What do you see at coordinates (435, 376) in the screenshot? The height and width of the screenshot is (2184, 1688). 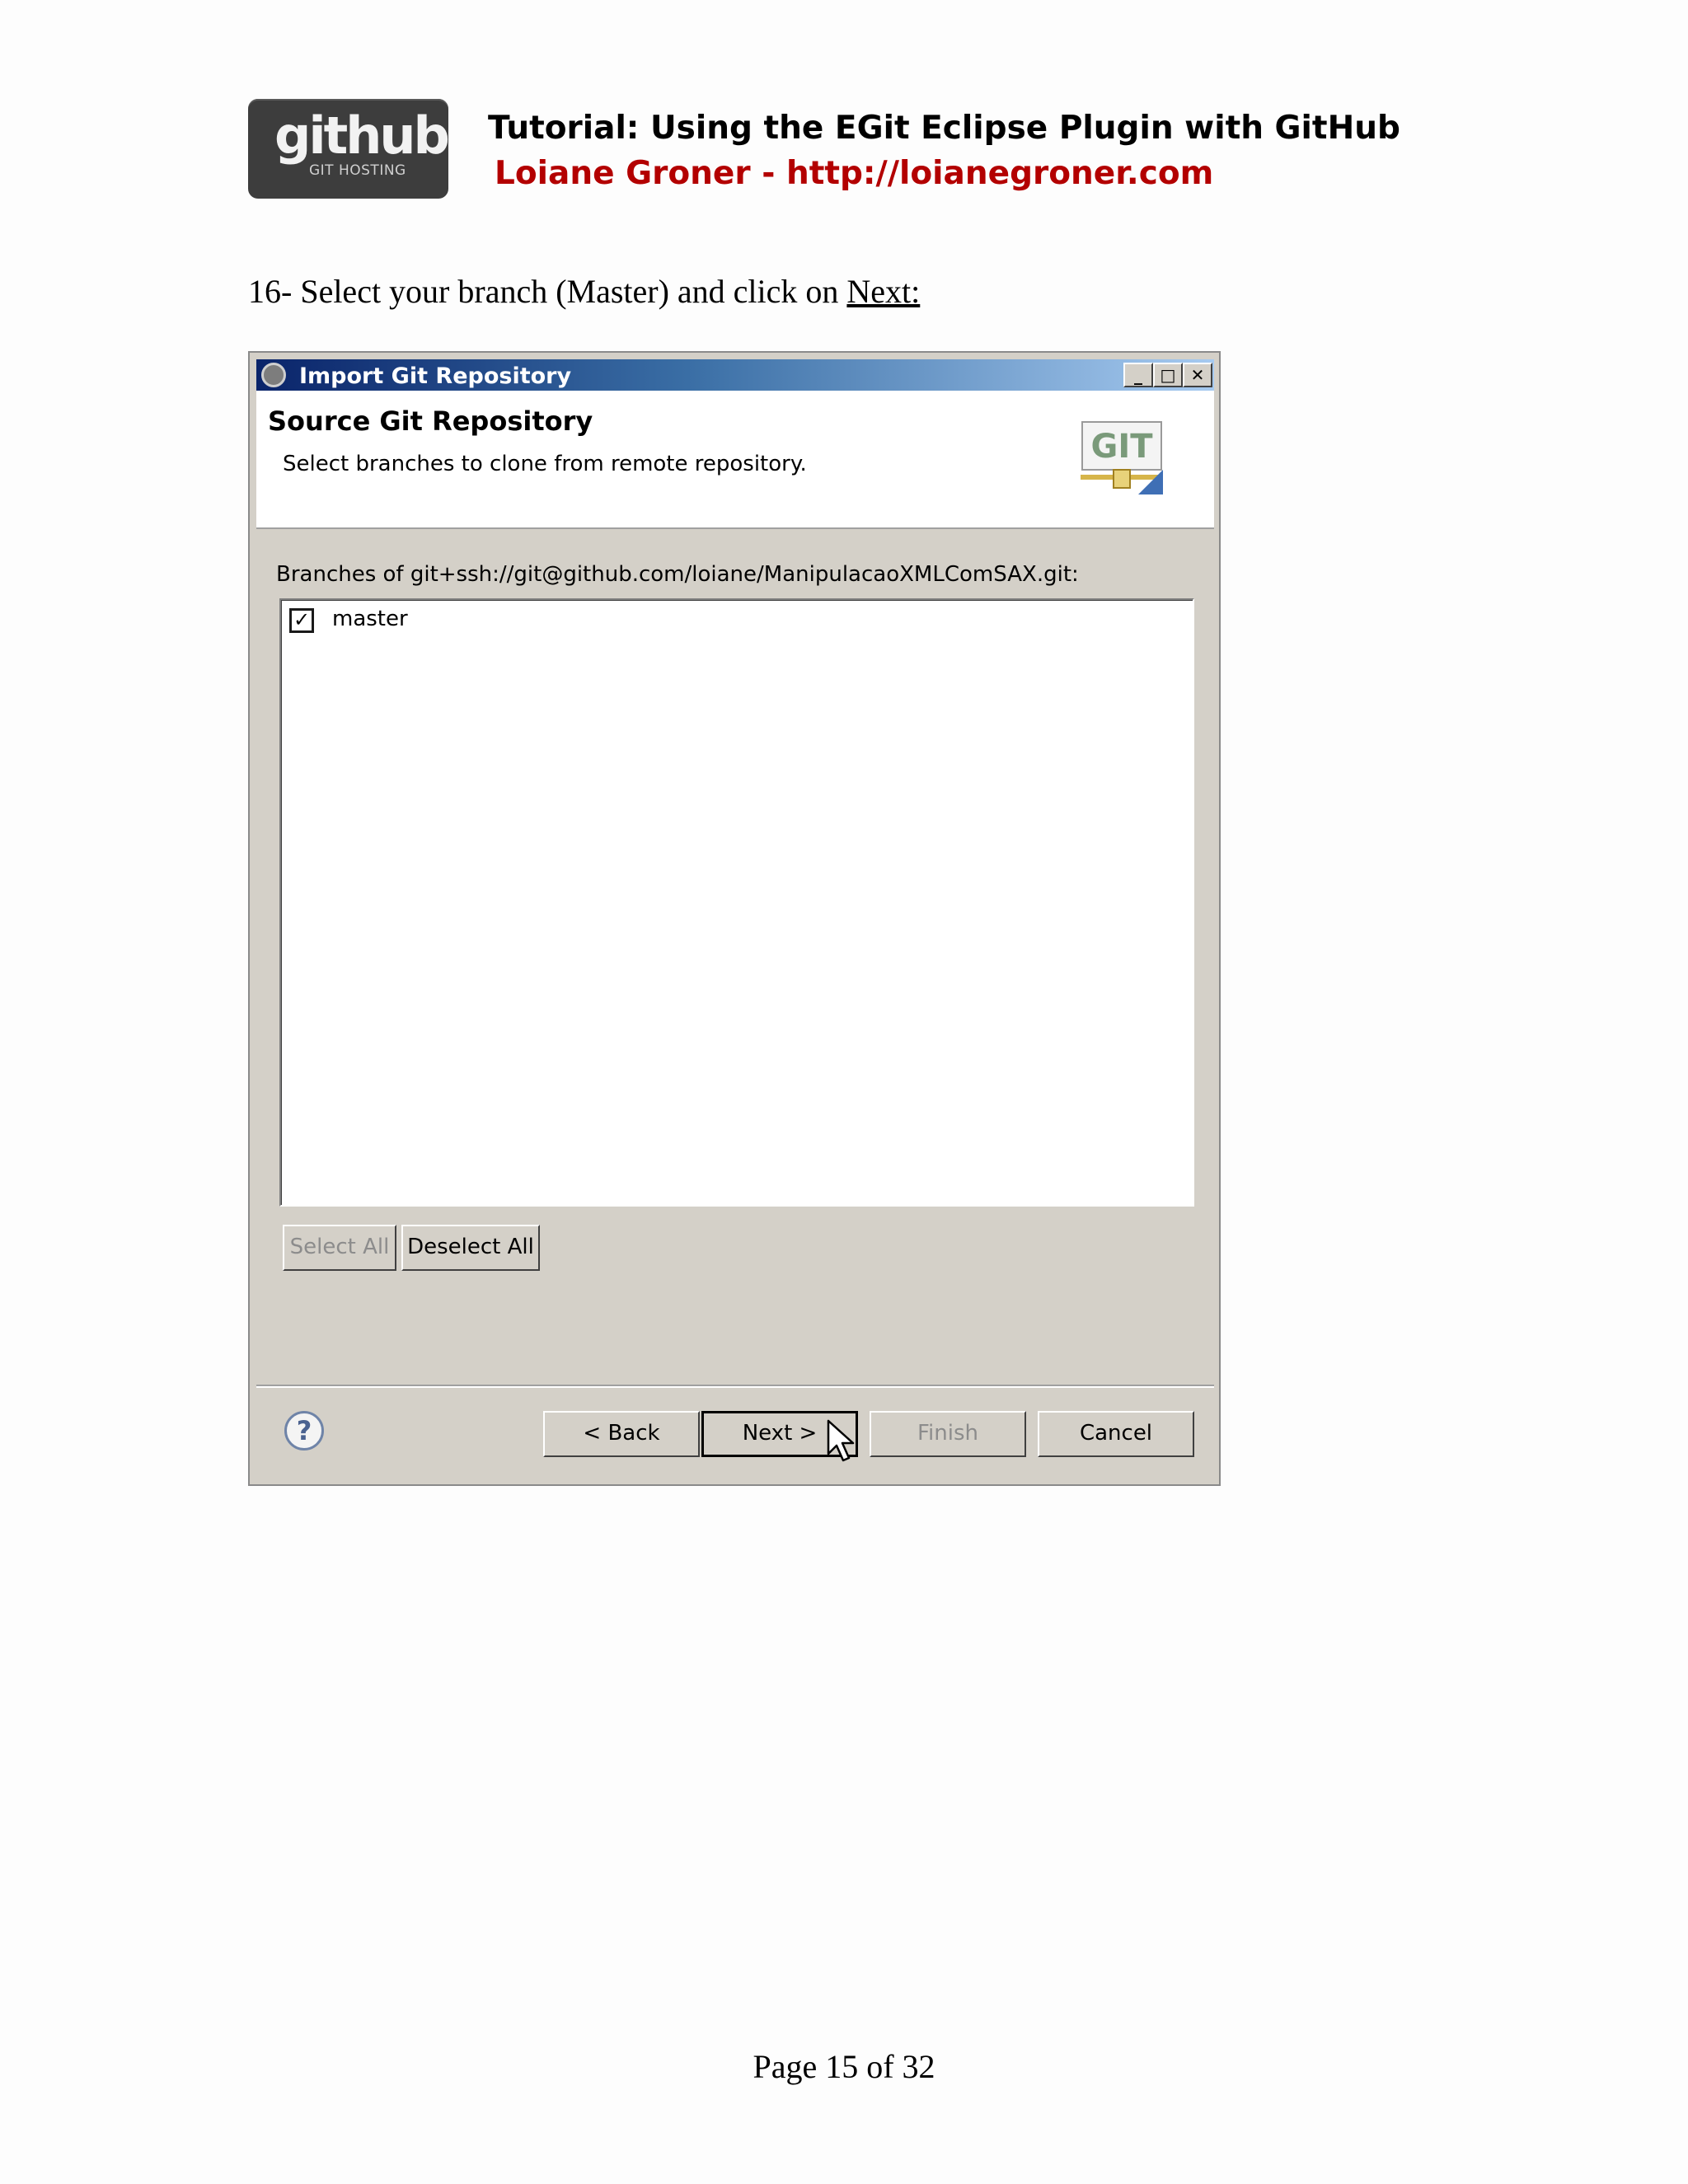 I see `dialog-title: Import Git Repository` at bounding box center [435, 376].